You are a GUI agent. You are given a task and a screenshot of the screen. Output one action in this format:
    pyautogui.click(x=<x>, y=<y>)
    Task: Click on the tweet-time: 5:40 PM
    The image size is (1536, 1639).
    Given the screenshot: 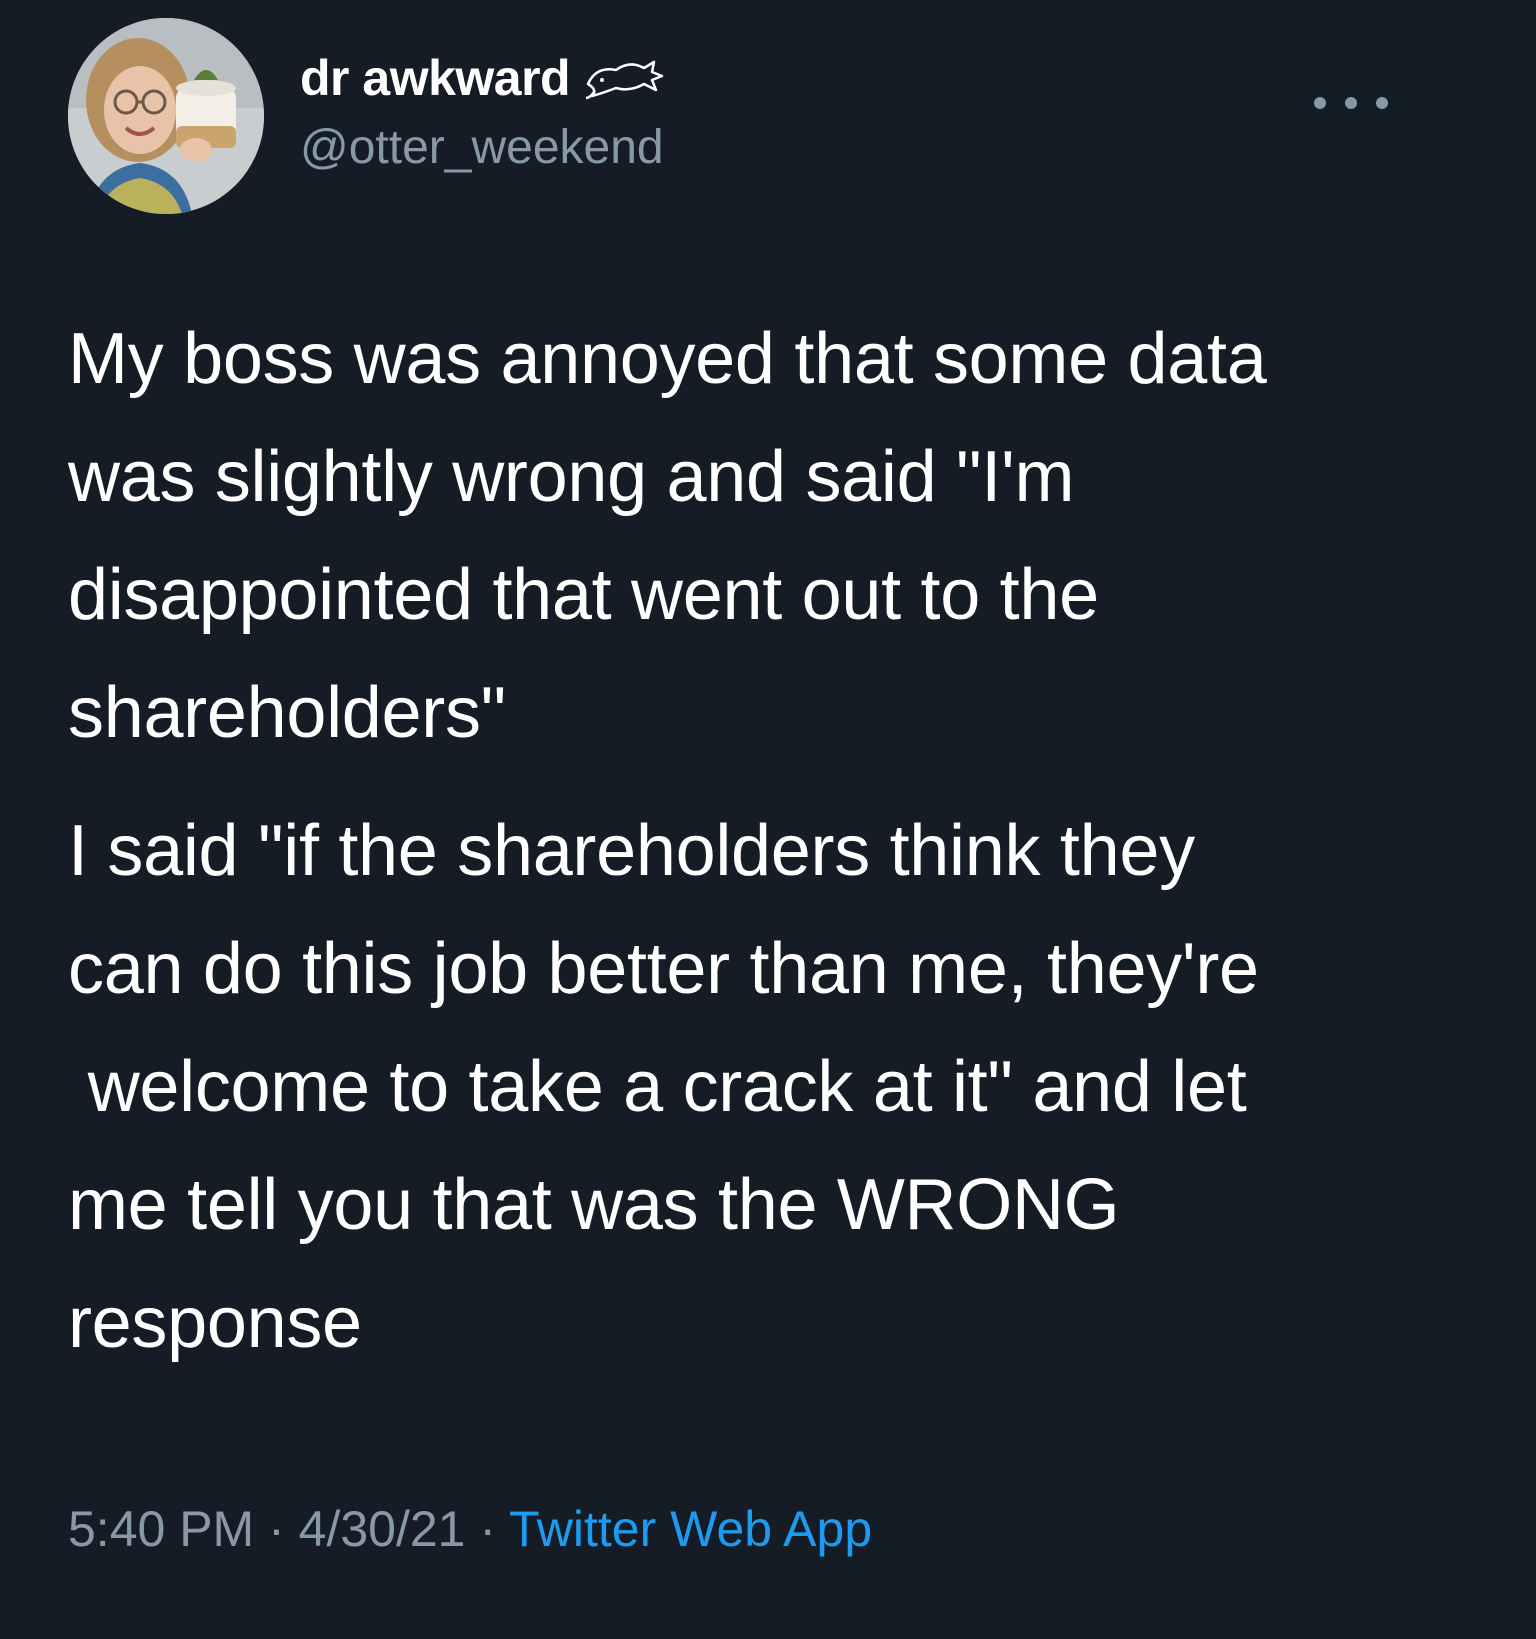 What is the action you would take?
    pyautogui.click(x=161, y=1529)
    